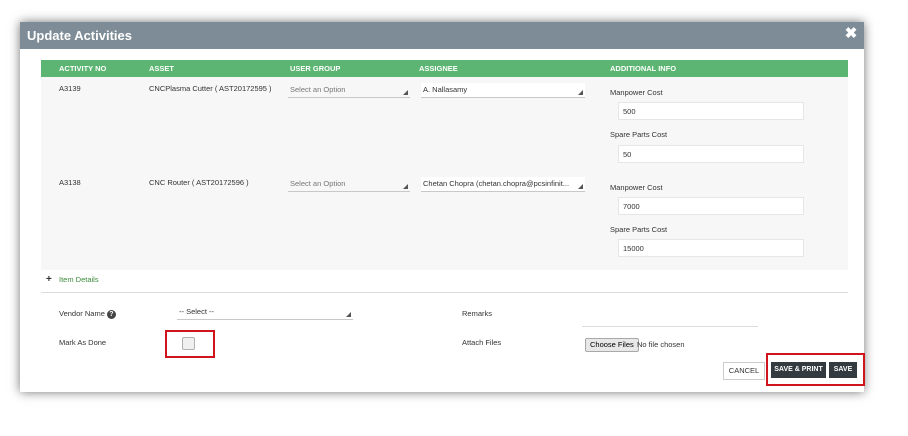 This screenshot has width=908, height=436. I want to click on save-and-print-button: SAVE & PRINT, so click(798, 370).